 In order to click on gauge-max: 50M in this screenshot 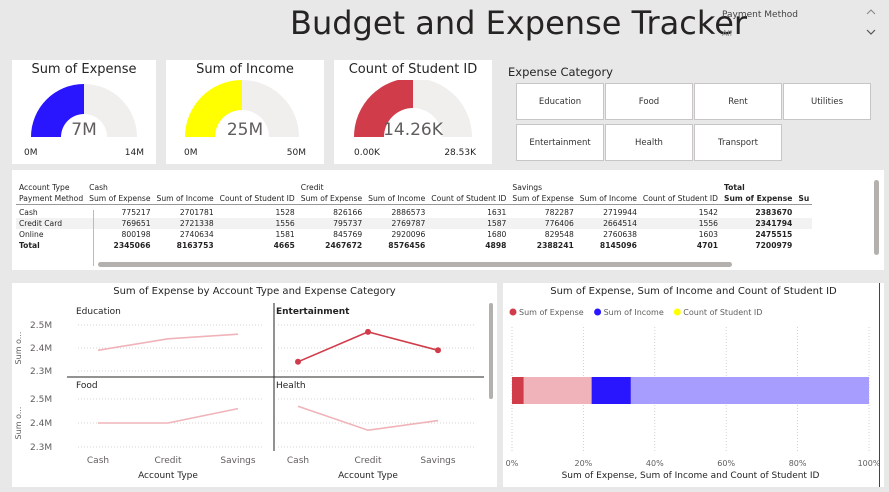, I will do `click(296, 153)`.